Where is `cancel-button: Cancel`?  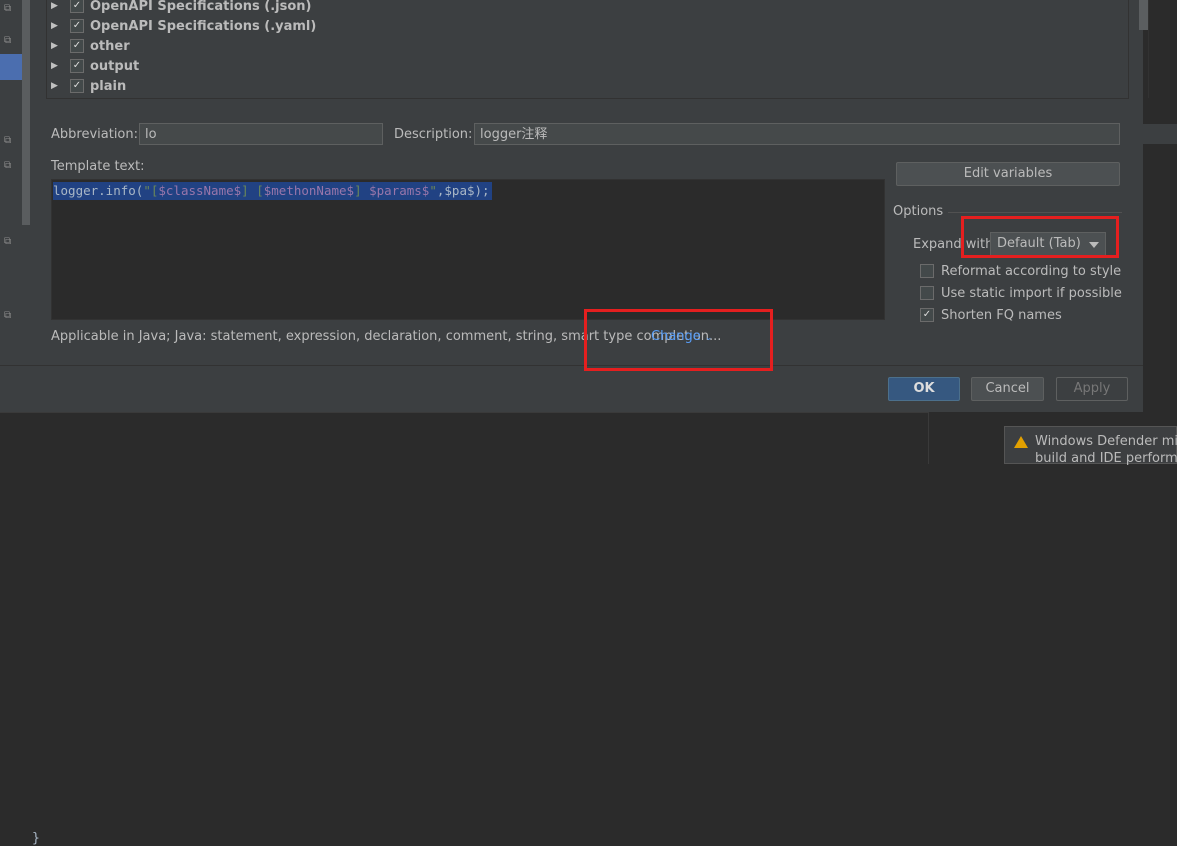 cancel-button: Cancel is located at coordinates (1007, 389).